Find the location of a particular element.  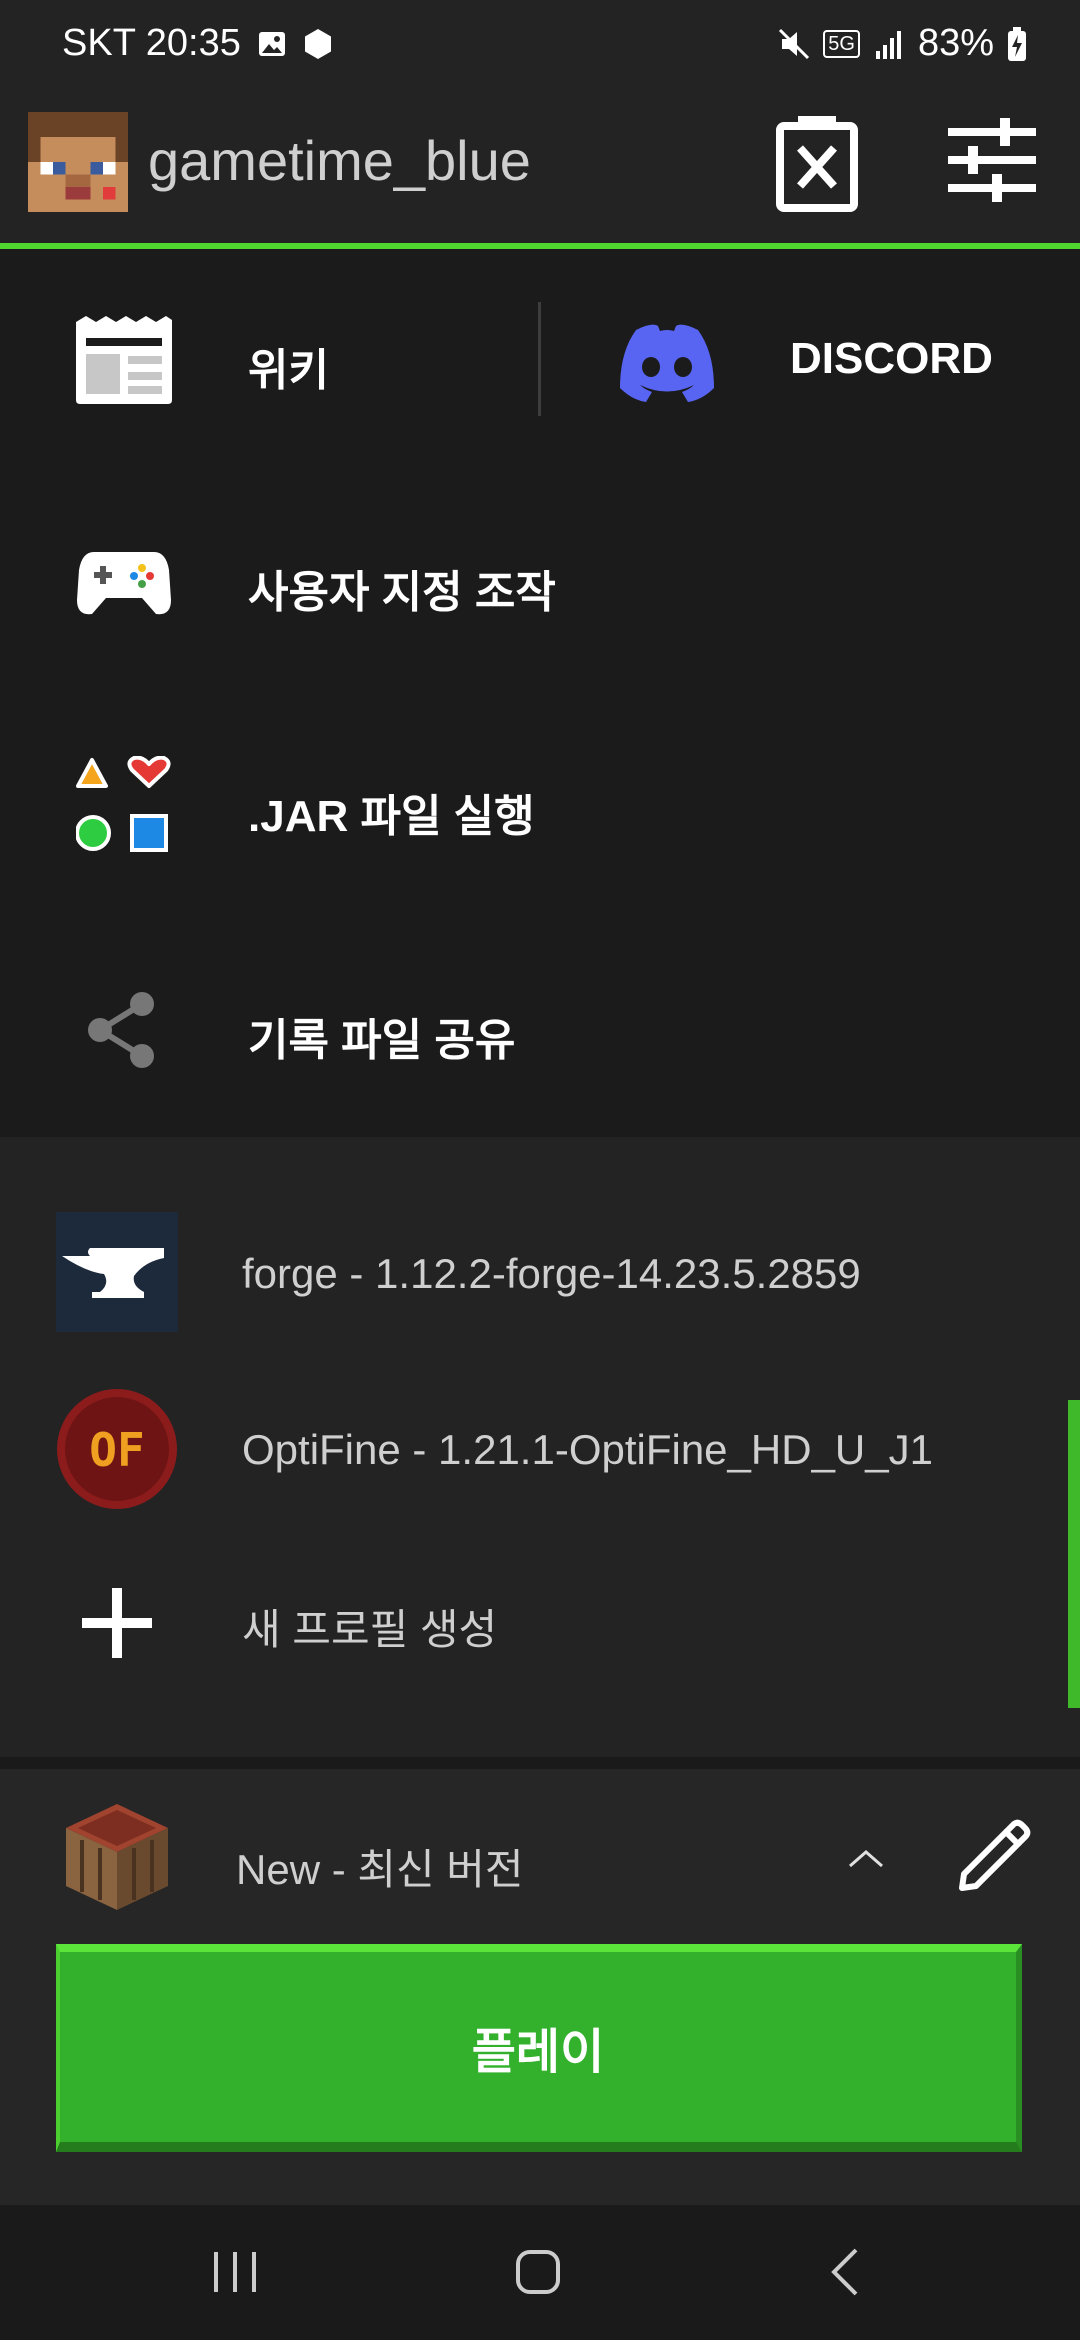

gallery-notification-icon is located at coordinates (271, 43).